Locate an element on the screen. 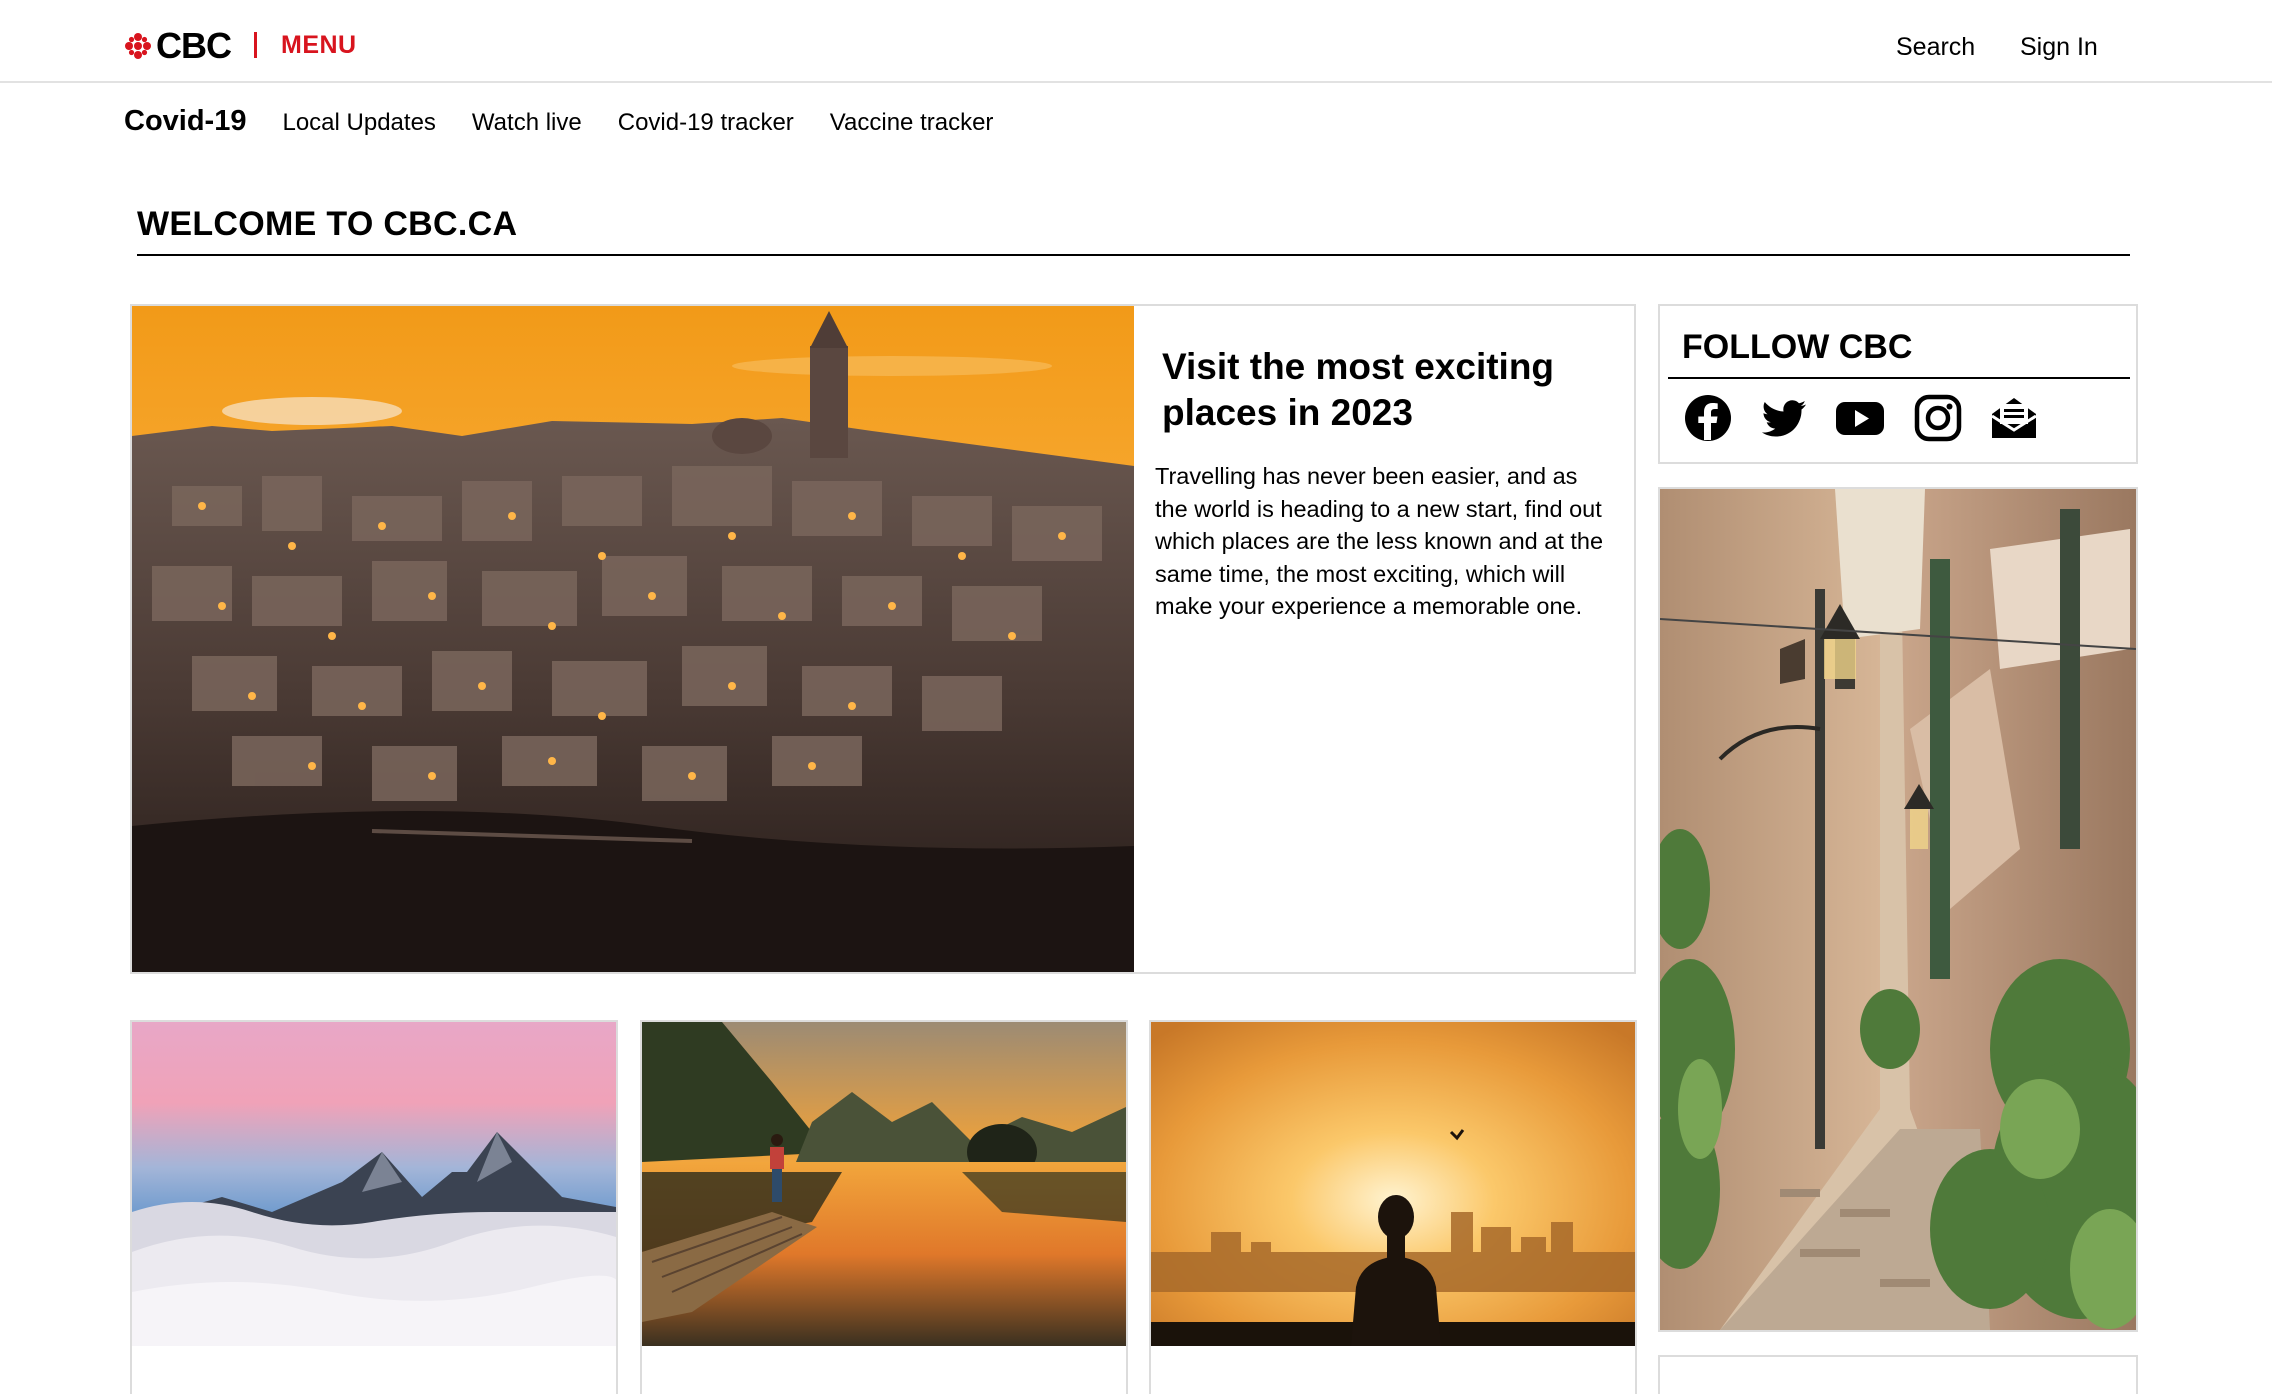 The height and width of the screenshot is (1394, 2272). raft-sunset-lake-image is located at coordinates (884, 1184).